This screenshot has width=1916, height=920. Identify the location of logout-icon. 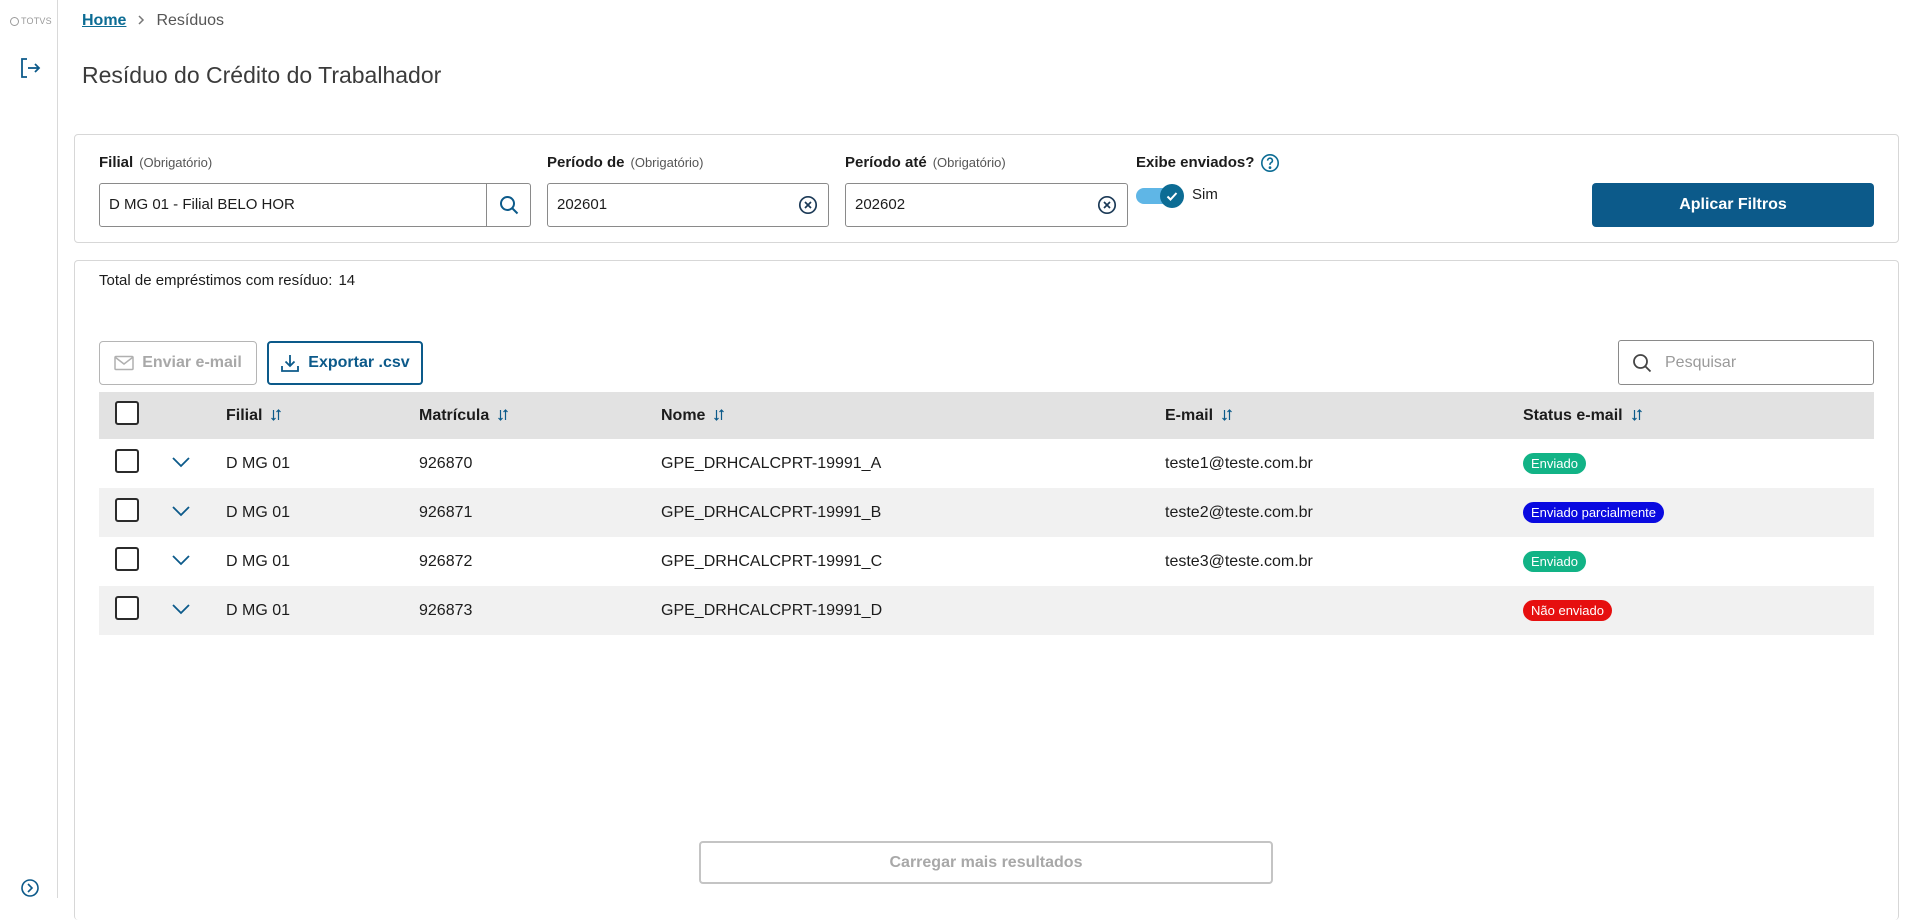
(30, 68).